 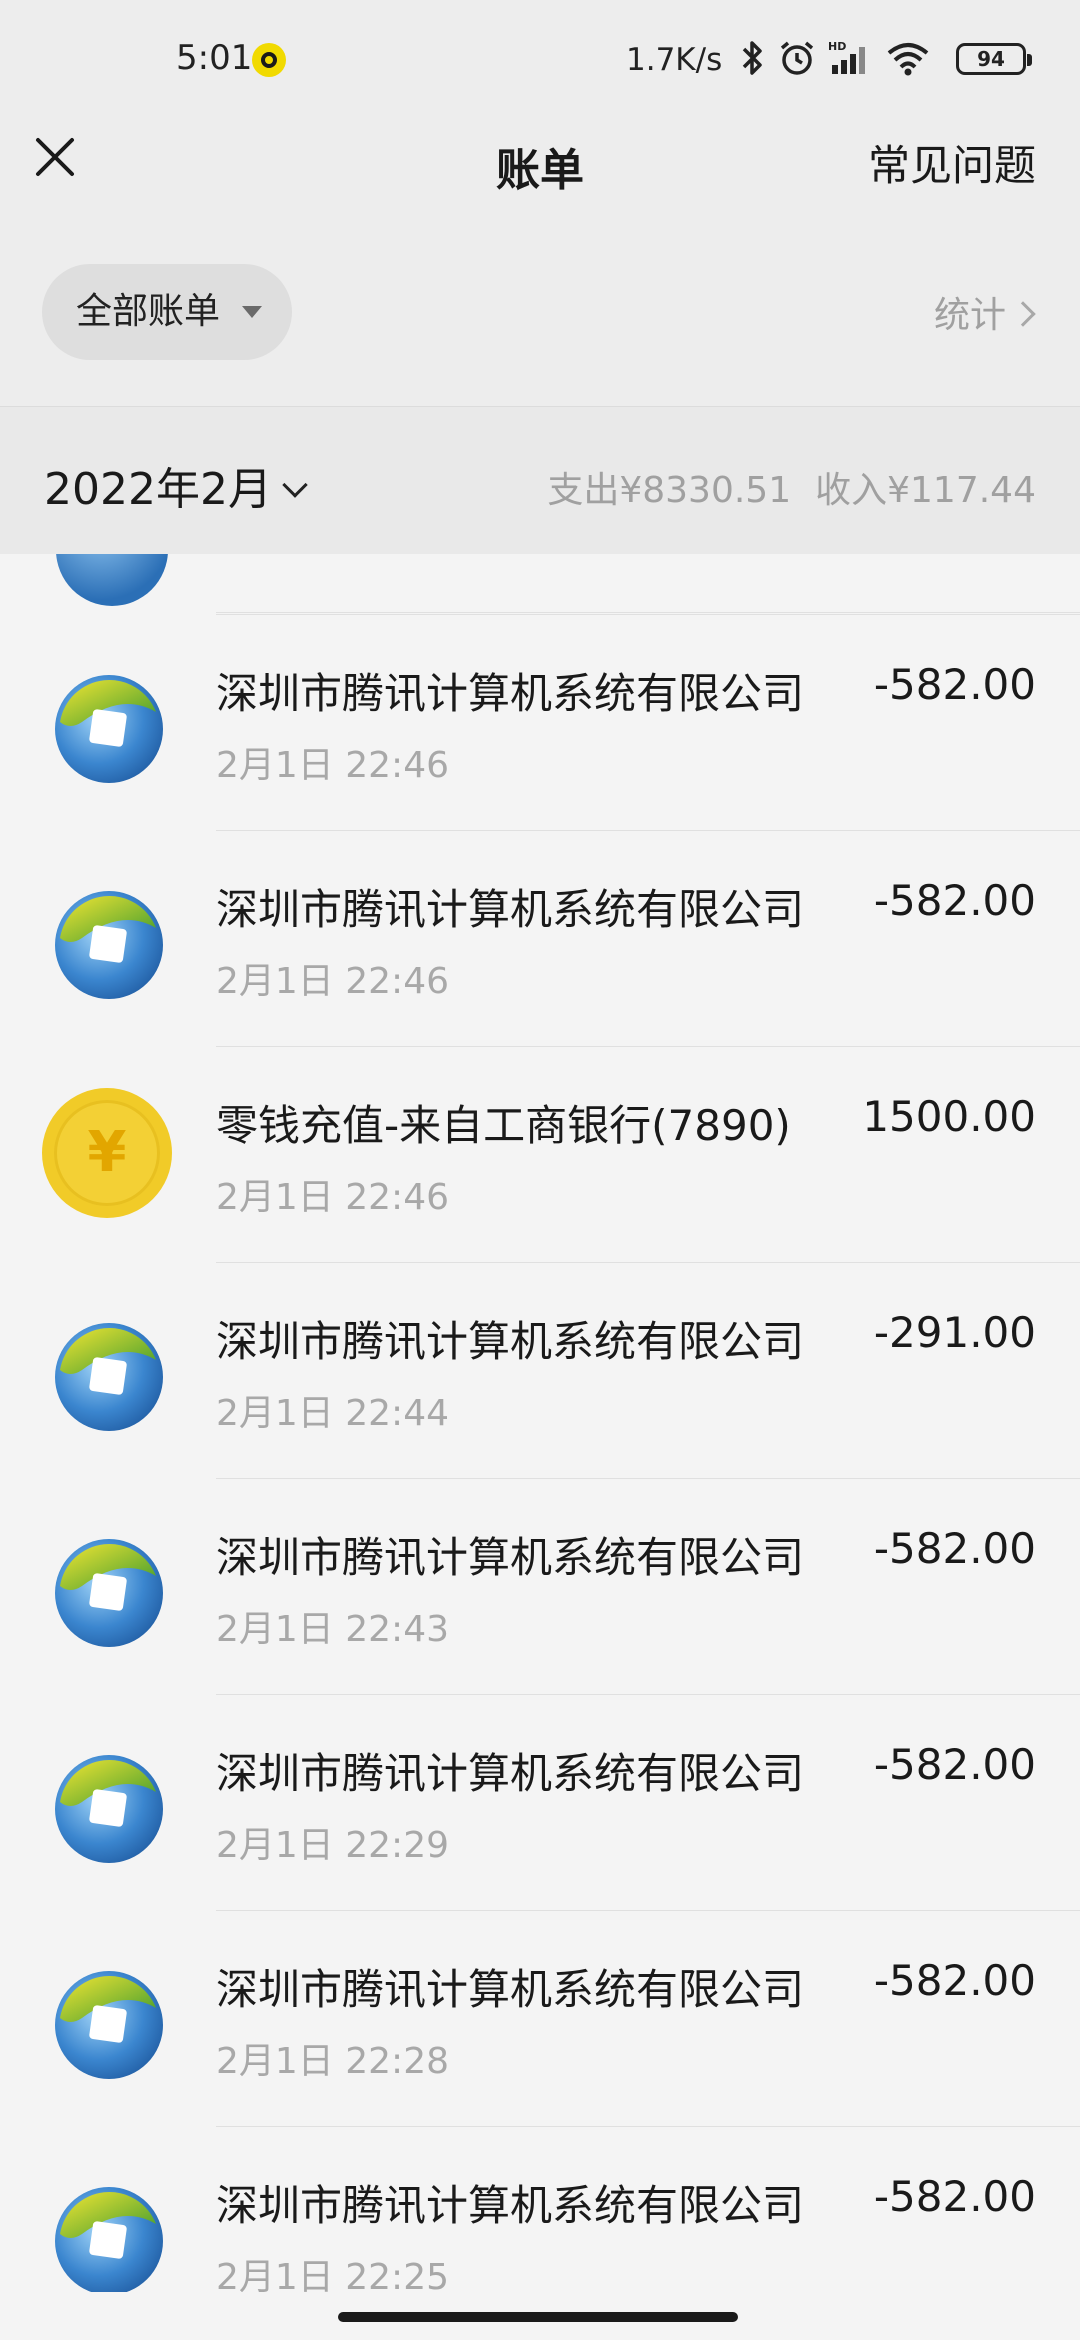 What do you see at coordinates (674, 60) in the screenshot?
I see `network-speed: 1.7K/s` at bounding box center [674, 60].